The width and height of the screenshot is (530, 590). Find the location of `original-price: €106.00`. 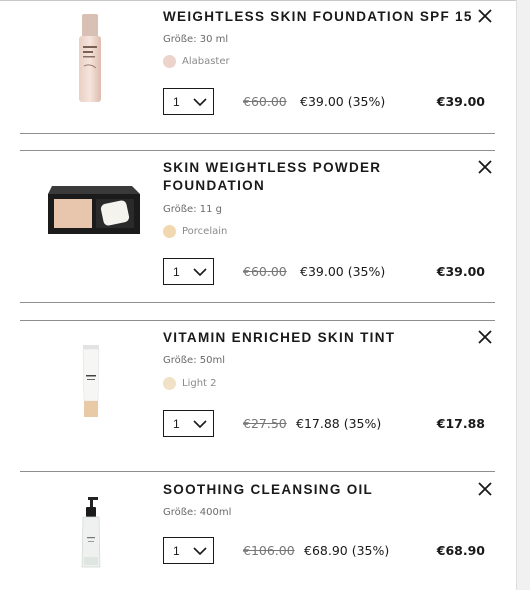

original-price: €106.00 is located at coordinates (269, 550).